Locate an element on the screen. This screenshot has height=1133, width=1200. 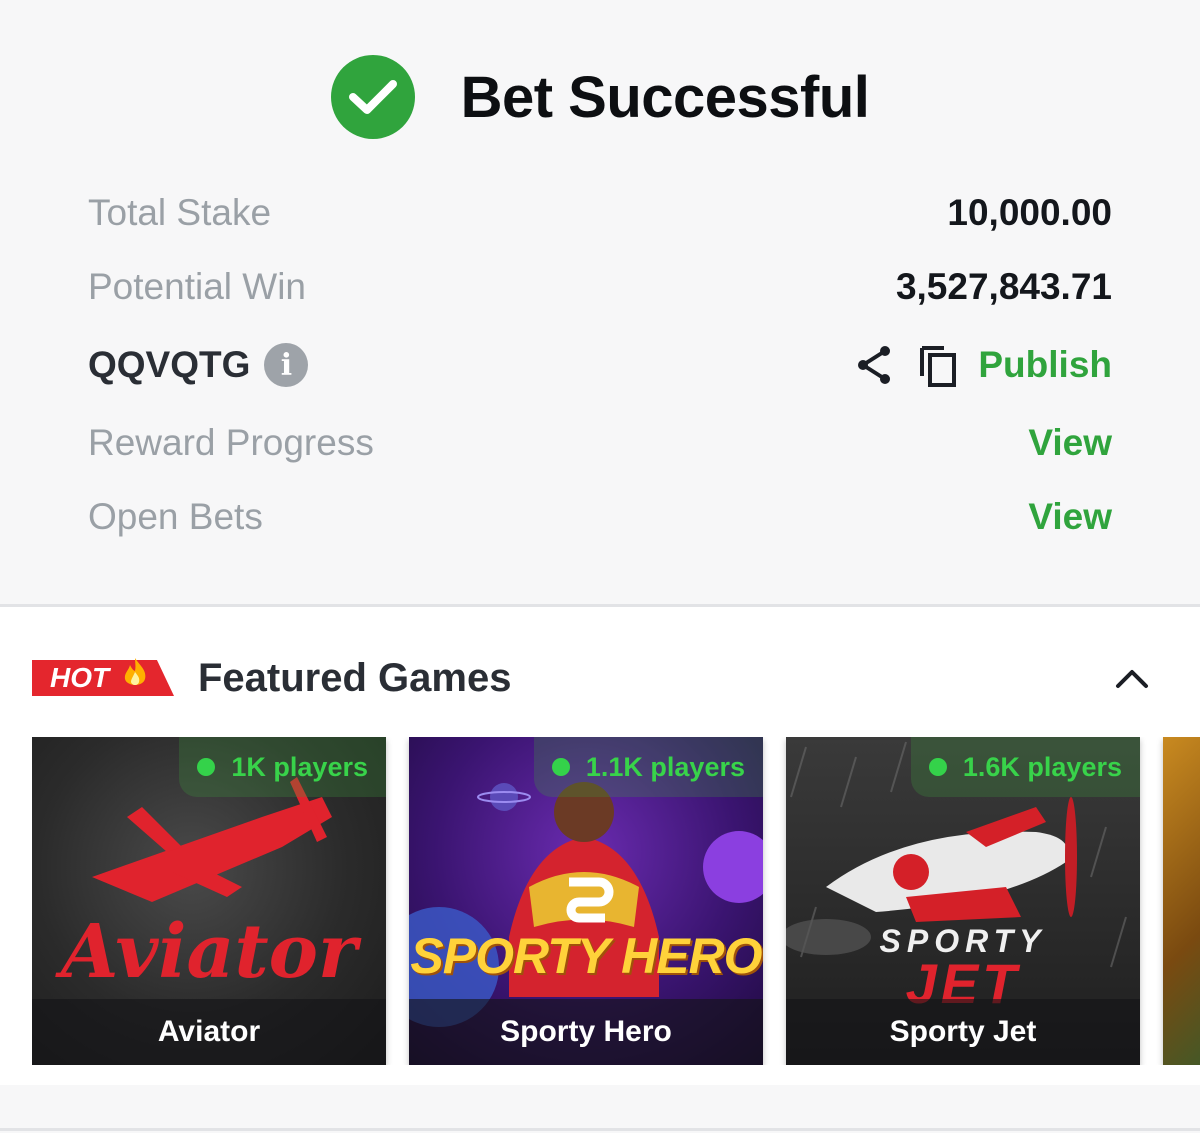
info-icon: i is located at coordinates (286, 365).